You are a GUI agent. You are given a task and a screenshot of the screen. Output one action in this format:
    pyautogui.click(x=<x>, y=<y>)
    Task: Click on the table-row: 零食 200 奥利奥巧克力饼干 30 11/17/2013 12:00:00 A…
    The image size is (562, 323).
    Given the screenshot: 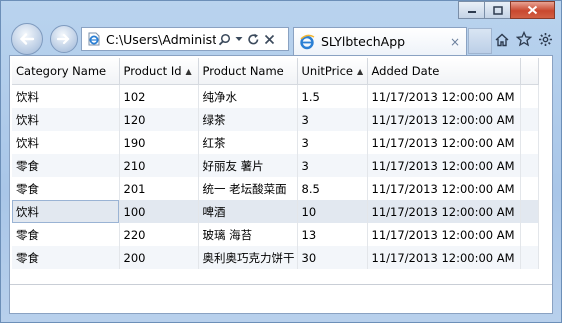 What is the action you would take?
    pyautogui.click(x=275, y=257)
    